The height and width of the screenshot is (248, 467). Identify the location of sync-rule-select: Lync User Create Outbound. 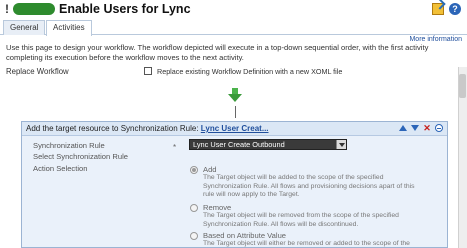
(268, 144).